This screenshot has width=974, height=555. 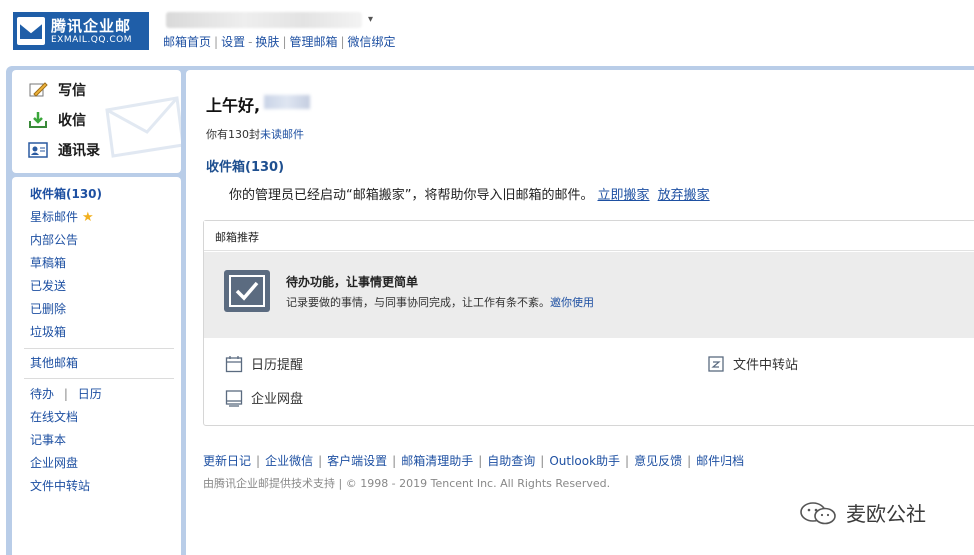 What do you see at coordinates (572, 302) in the screenshot?
I see `invite-use-link: 邀你使用` at bounding box center [572, 302].